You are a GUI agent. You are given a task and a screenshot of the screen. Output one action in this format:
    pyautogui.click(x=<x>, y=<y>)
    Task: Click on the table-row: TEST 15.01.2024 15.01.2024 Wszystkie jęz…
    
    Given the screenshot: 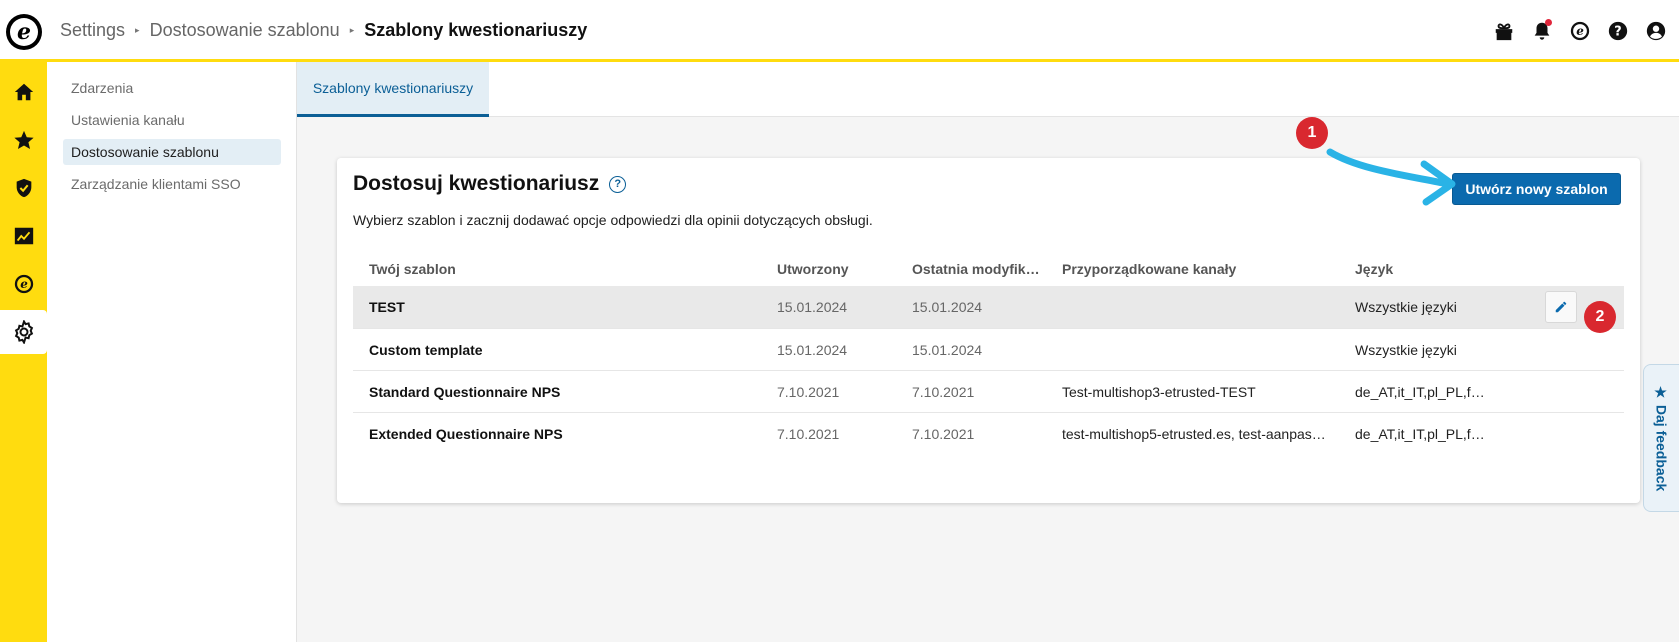 What is the action you would take?
    pyautogui.click(x=988, y=307)
    